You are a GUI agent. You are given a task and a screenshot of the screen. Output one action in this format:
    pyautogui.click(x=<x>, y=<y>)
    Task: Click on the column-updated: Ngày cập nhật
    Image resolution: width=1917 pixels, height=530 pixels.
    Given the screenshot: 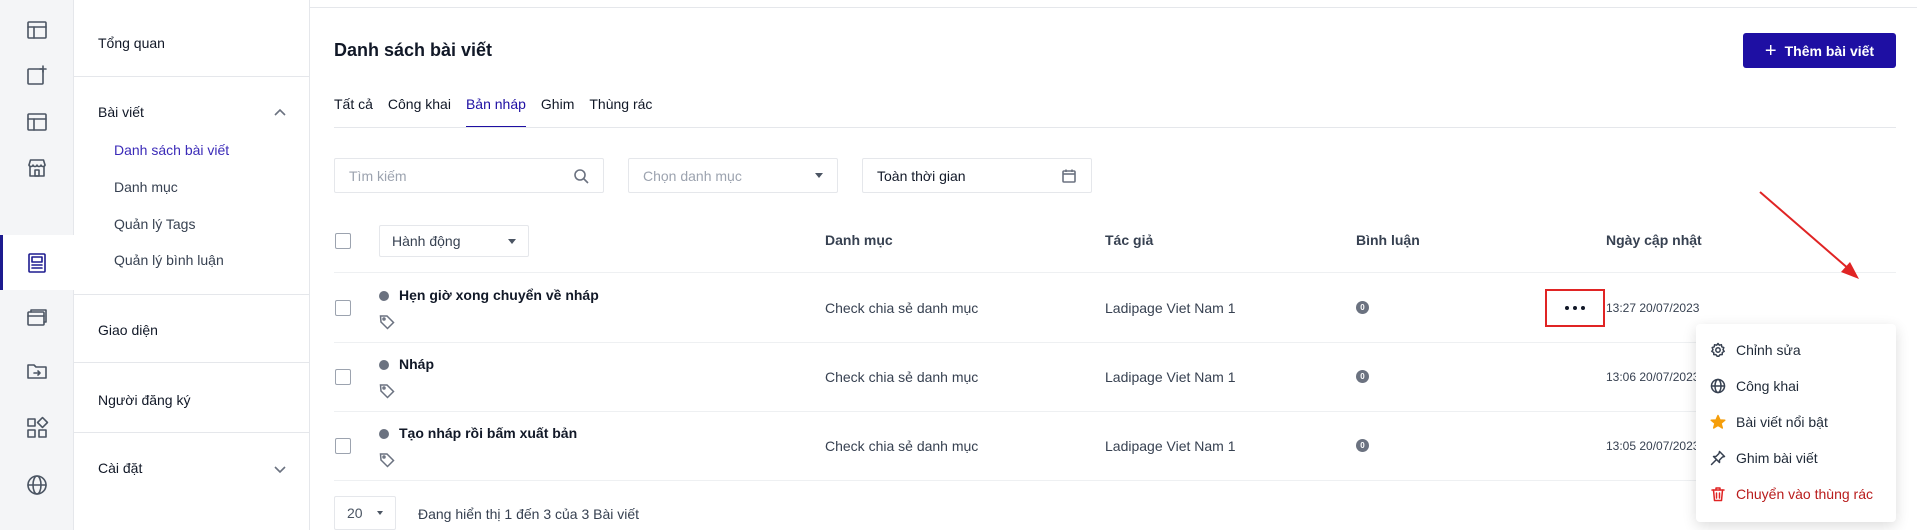 What is the action you would take?
    pyautogui.click(x=1654, y=240)
    